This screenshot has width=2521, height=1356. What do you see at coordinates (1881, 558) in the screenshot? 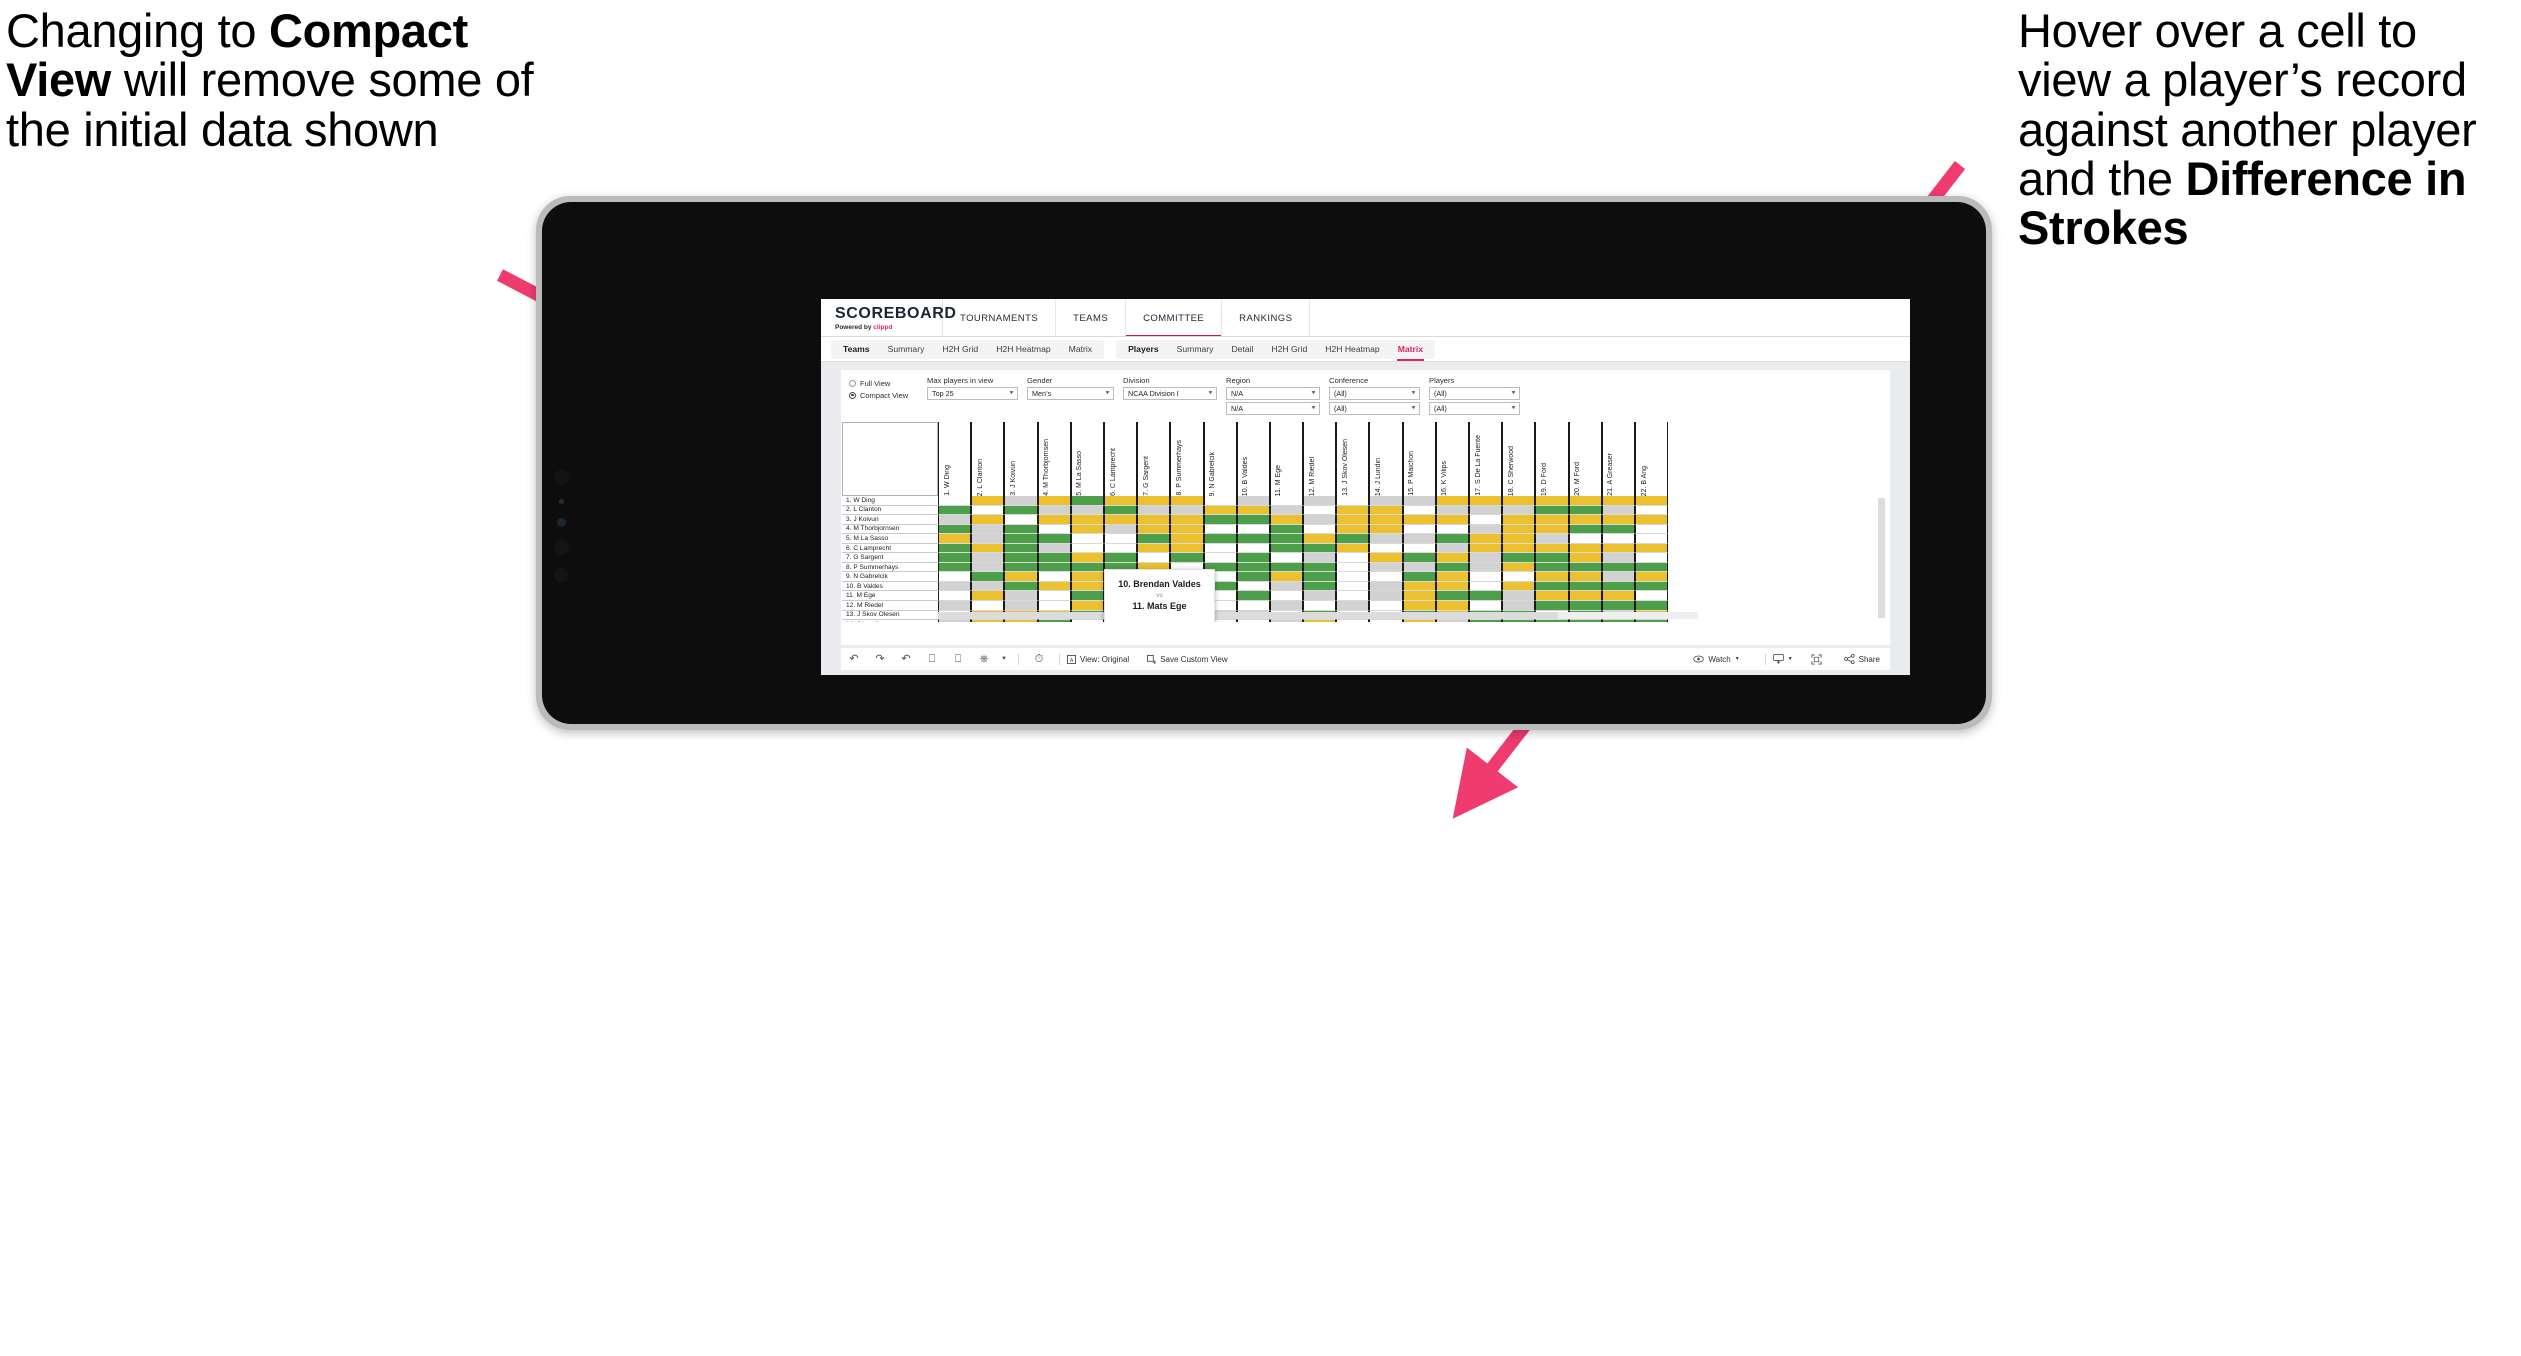
I see `matrix-vertical-scrollbar` at bounding box center [1881, 558].